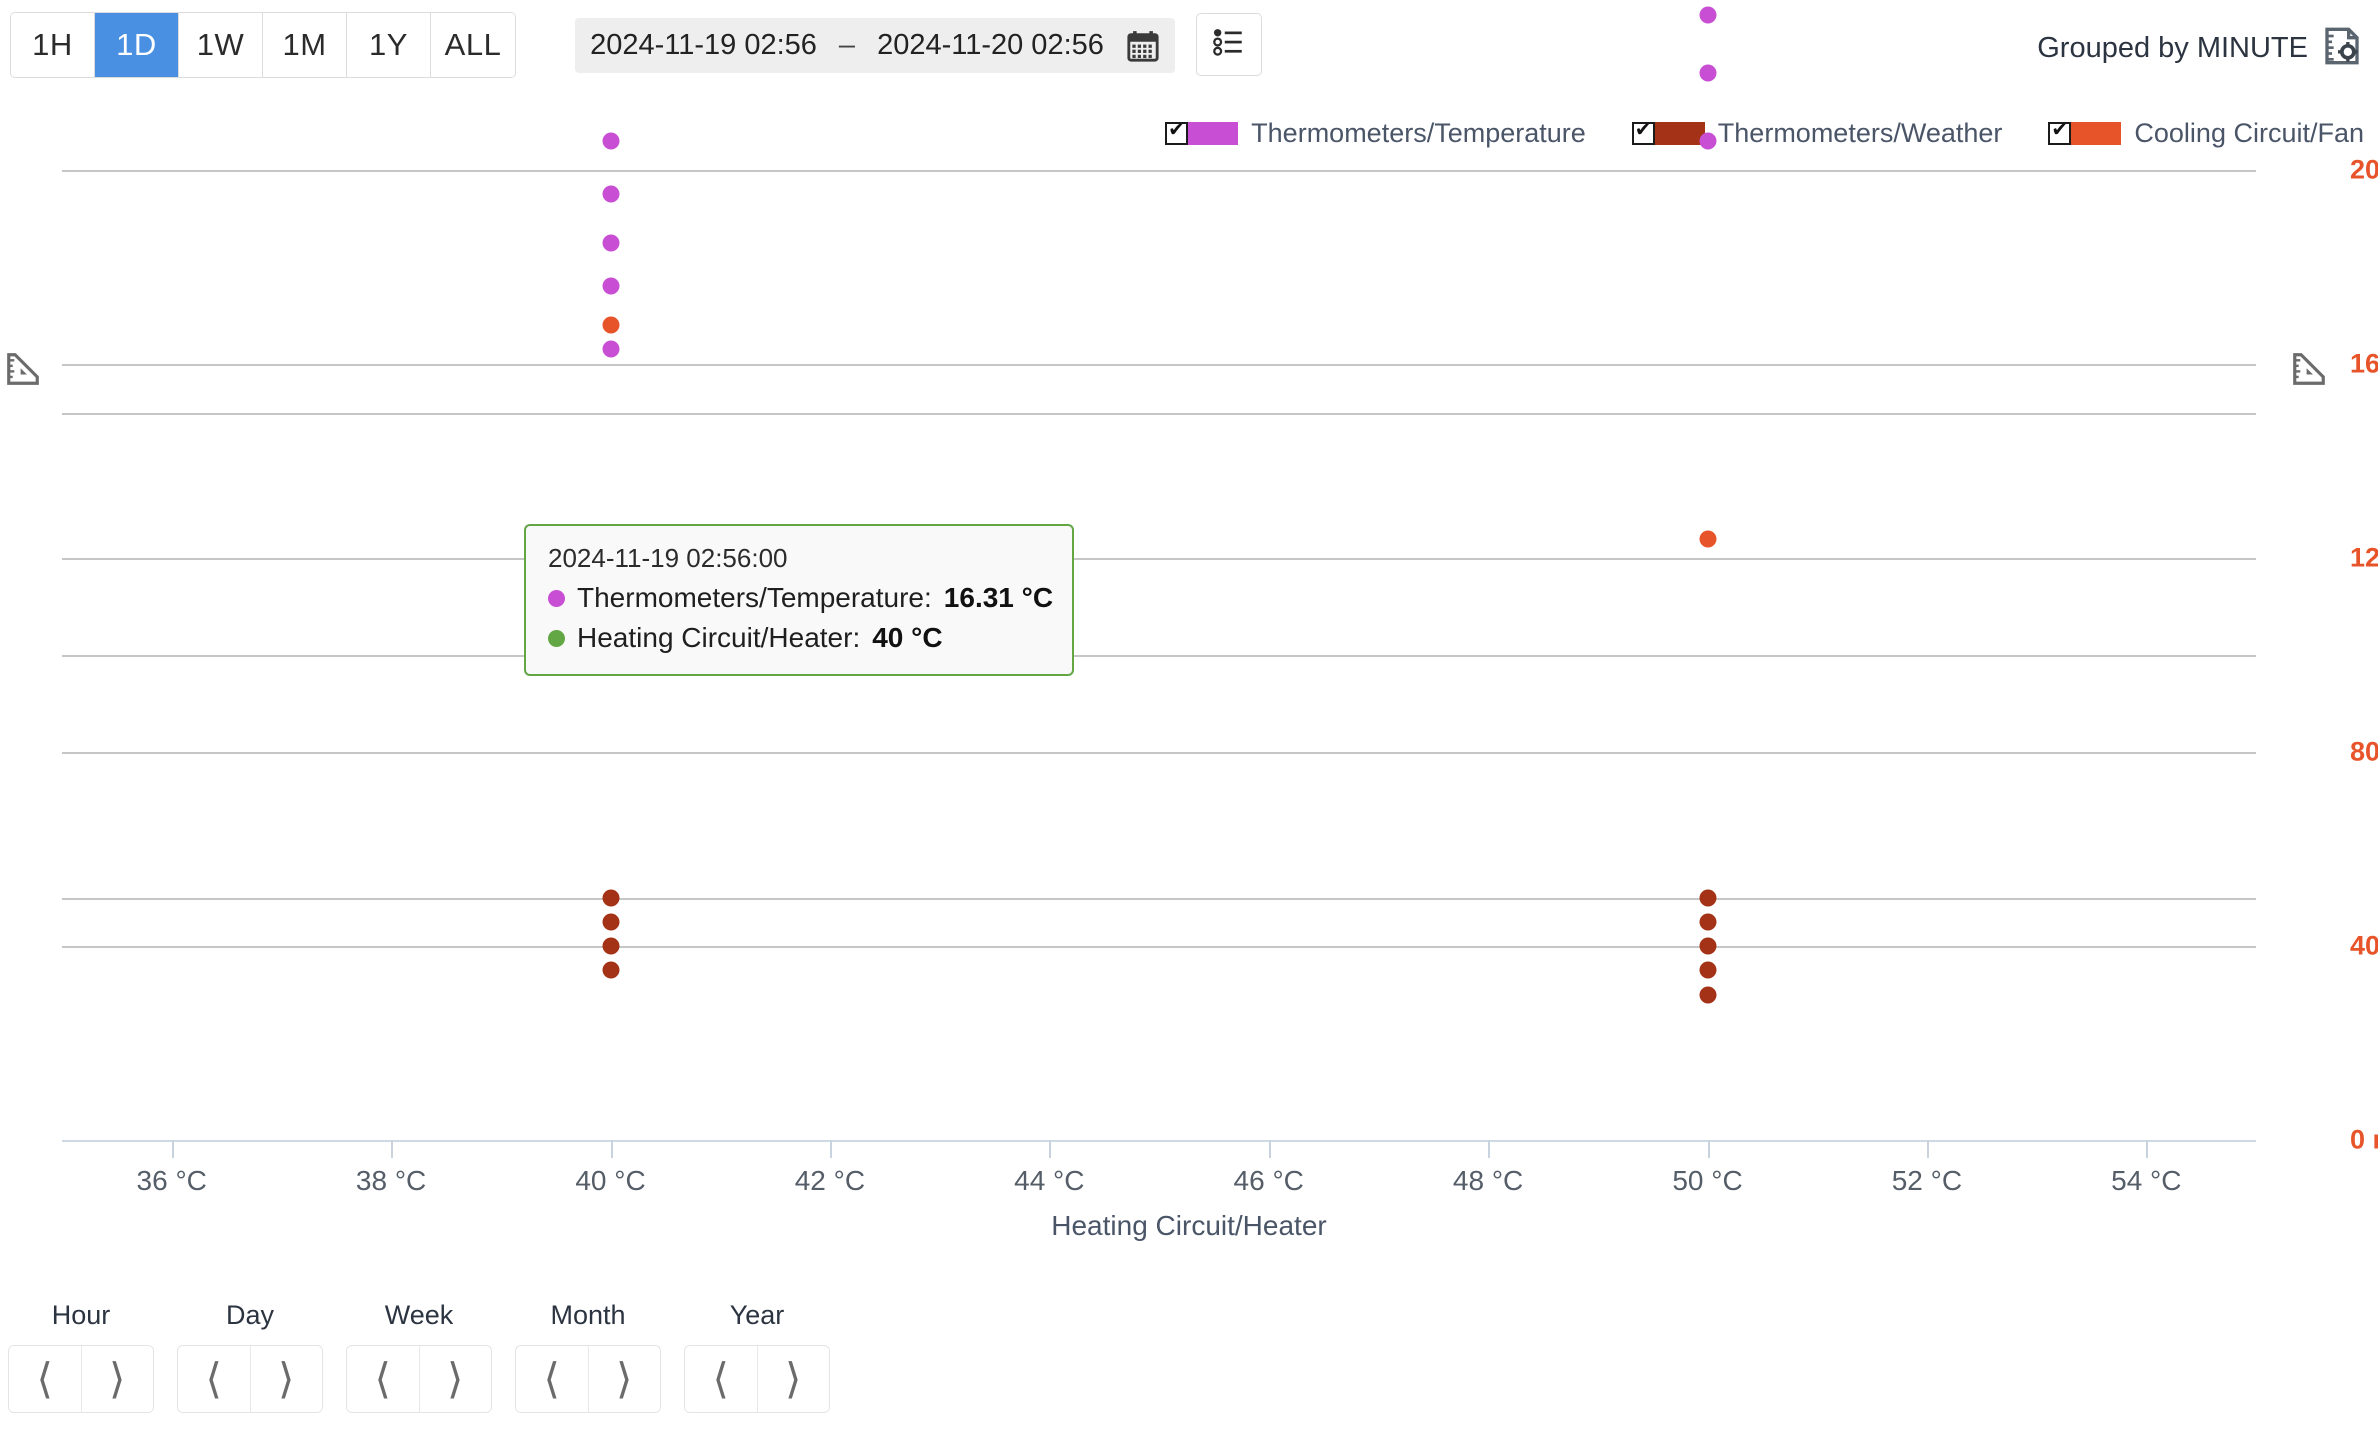 The height and width of the screenshot is (1436, 2378). What do you see at coordinates (305, 45) in the screenshot?
I see `range-button-1m: 1M` at bounding box center [305, 45].